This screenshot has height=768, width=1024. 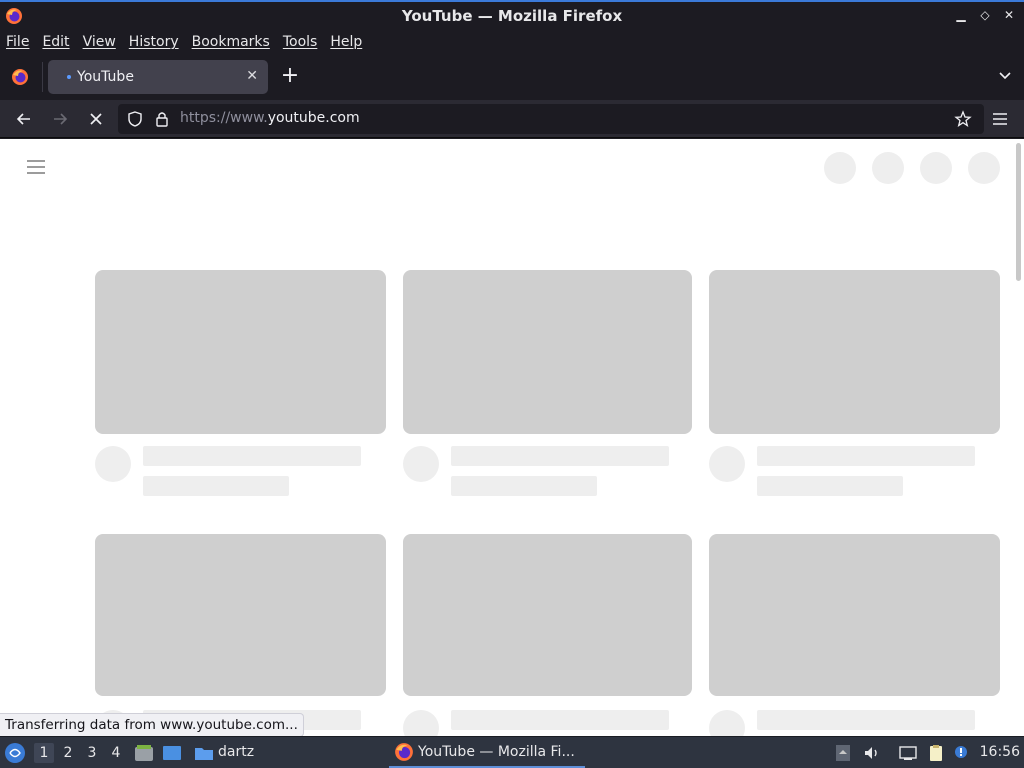 I want to click on tab-separator, so click(x=42, y=77).